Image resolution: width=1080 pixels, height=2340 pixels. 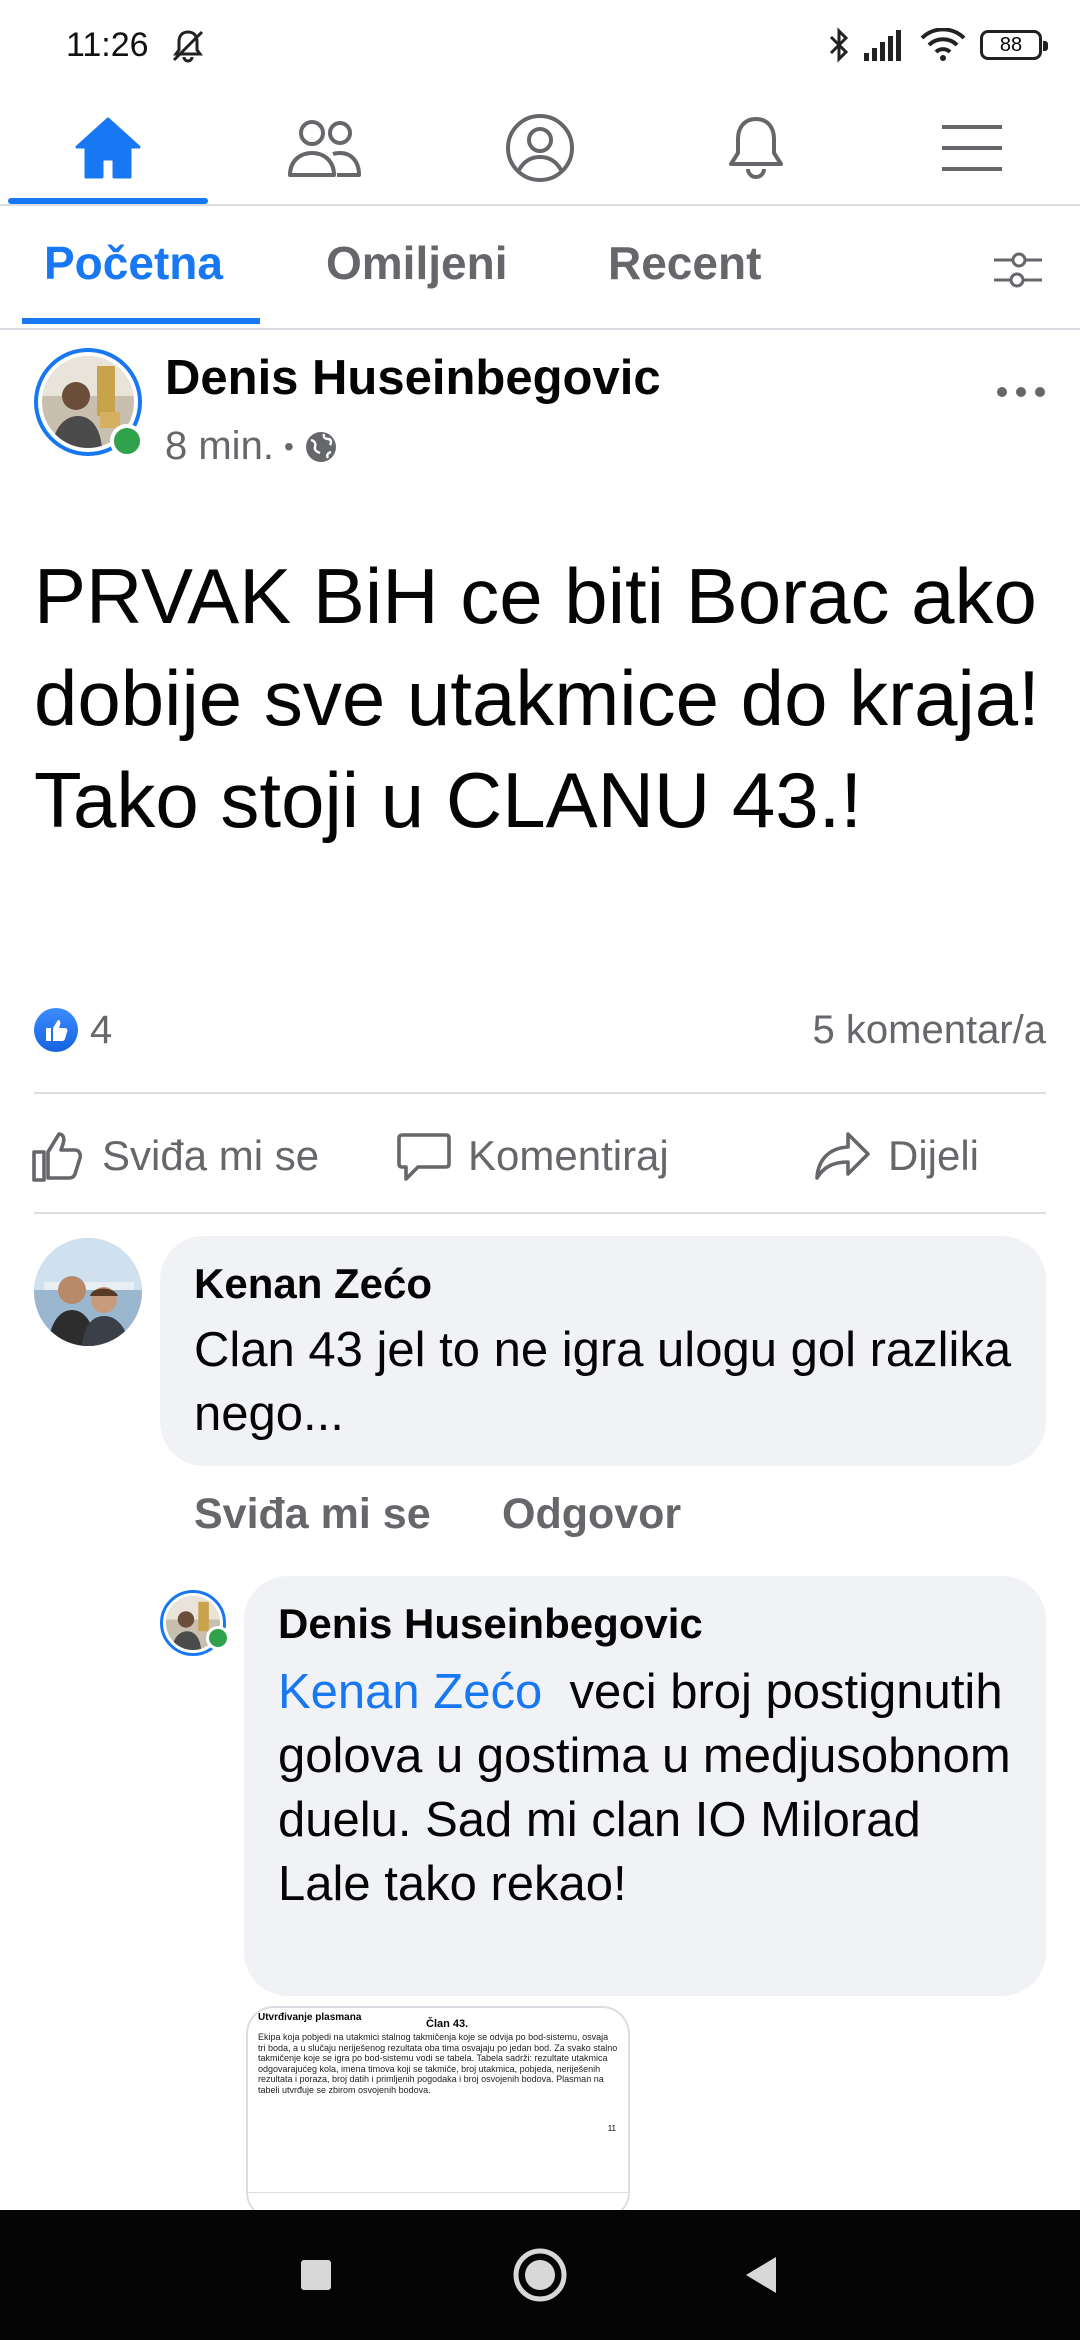 What do you see at coordinates (447, 2024) in the screenshot?
I see `document-title: Član 43.` at bounding box center [447, 2024].